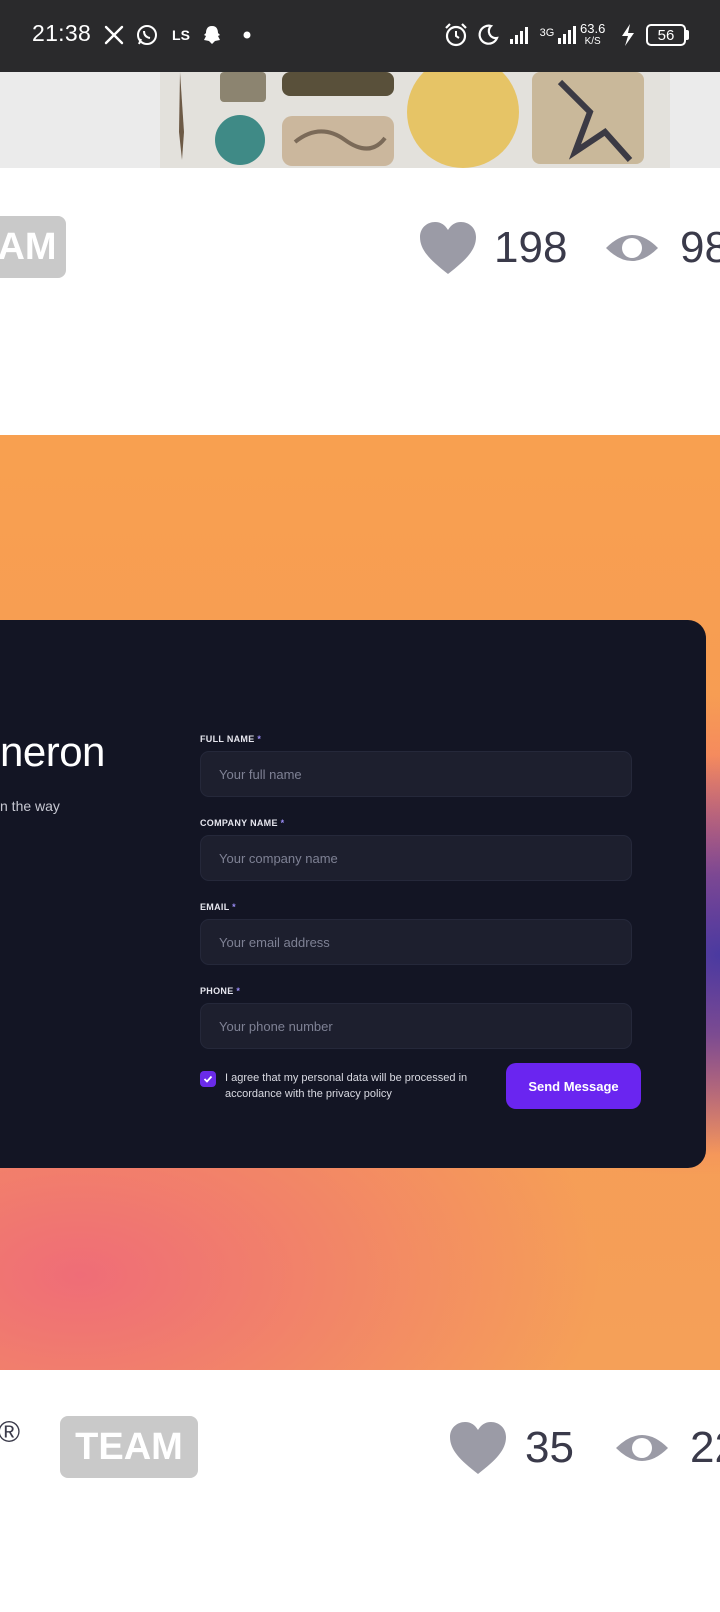 This screenshot has width=720, height=1612. Describe the element at coordinates (181, 35) in the screenshot. I see `ls-icon: LS` at that location.